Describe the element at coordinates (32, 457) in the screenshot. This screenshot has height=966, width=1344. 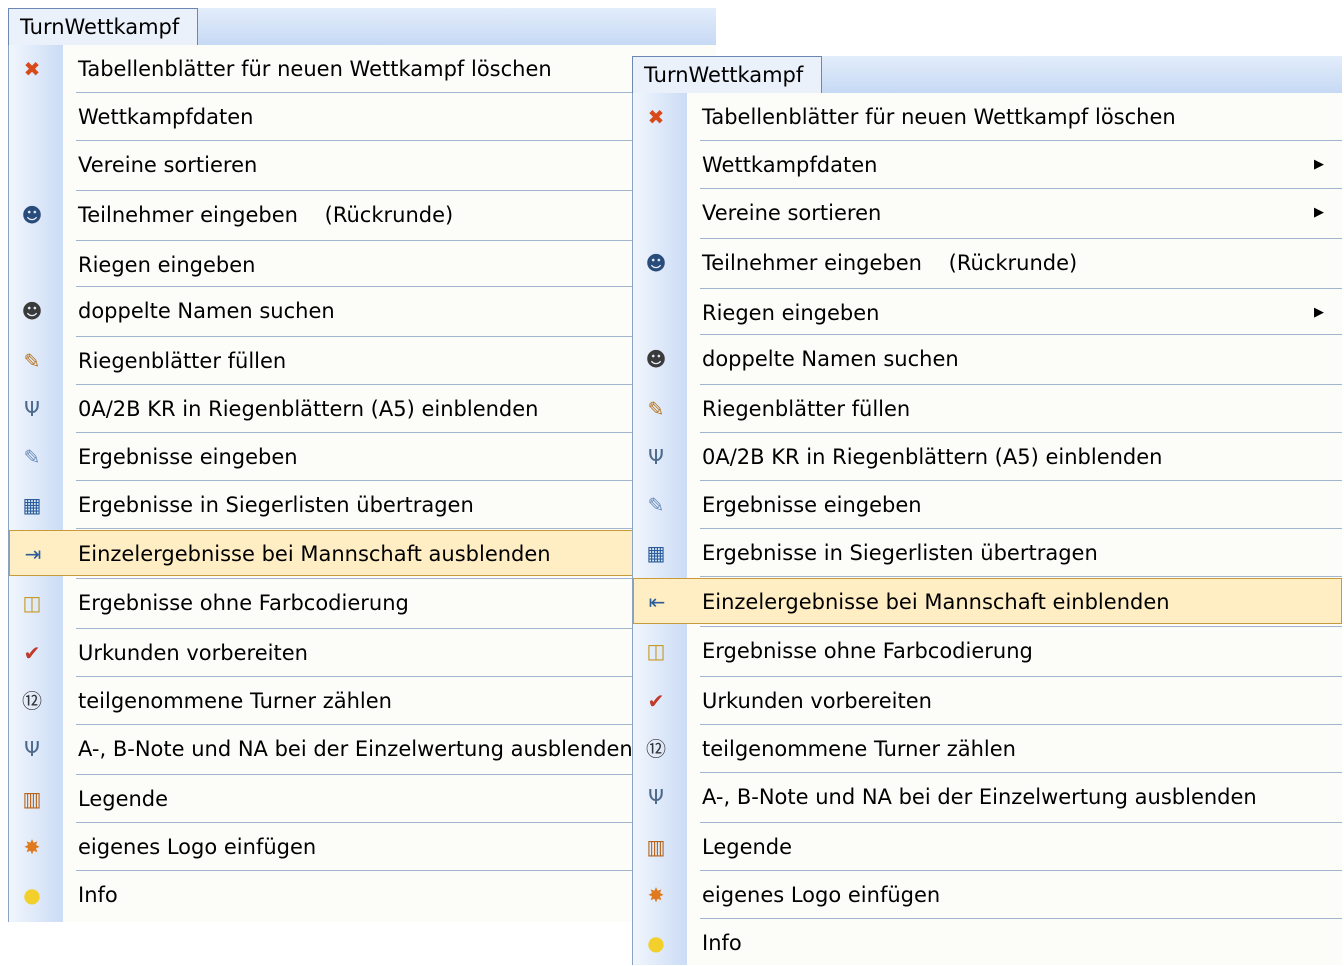
I see `edit-results-icon: ✎` at that location.